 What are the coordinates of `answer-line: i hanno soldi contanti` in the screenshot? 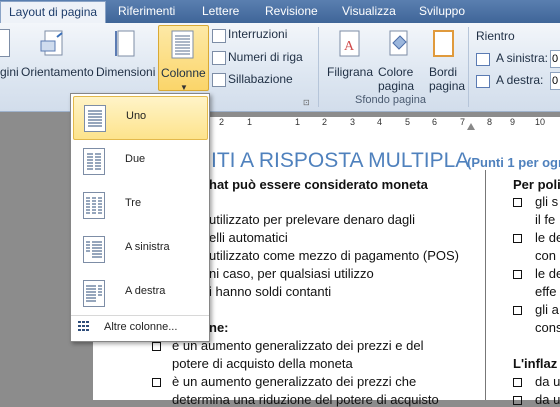 It's located at (270, 291).